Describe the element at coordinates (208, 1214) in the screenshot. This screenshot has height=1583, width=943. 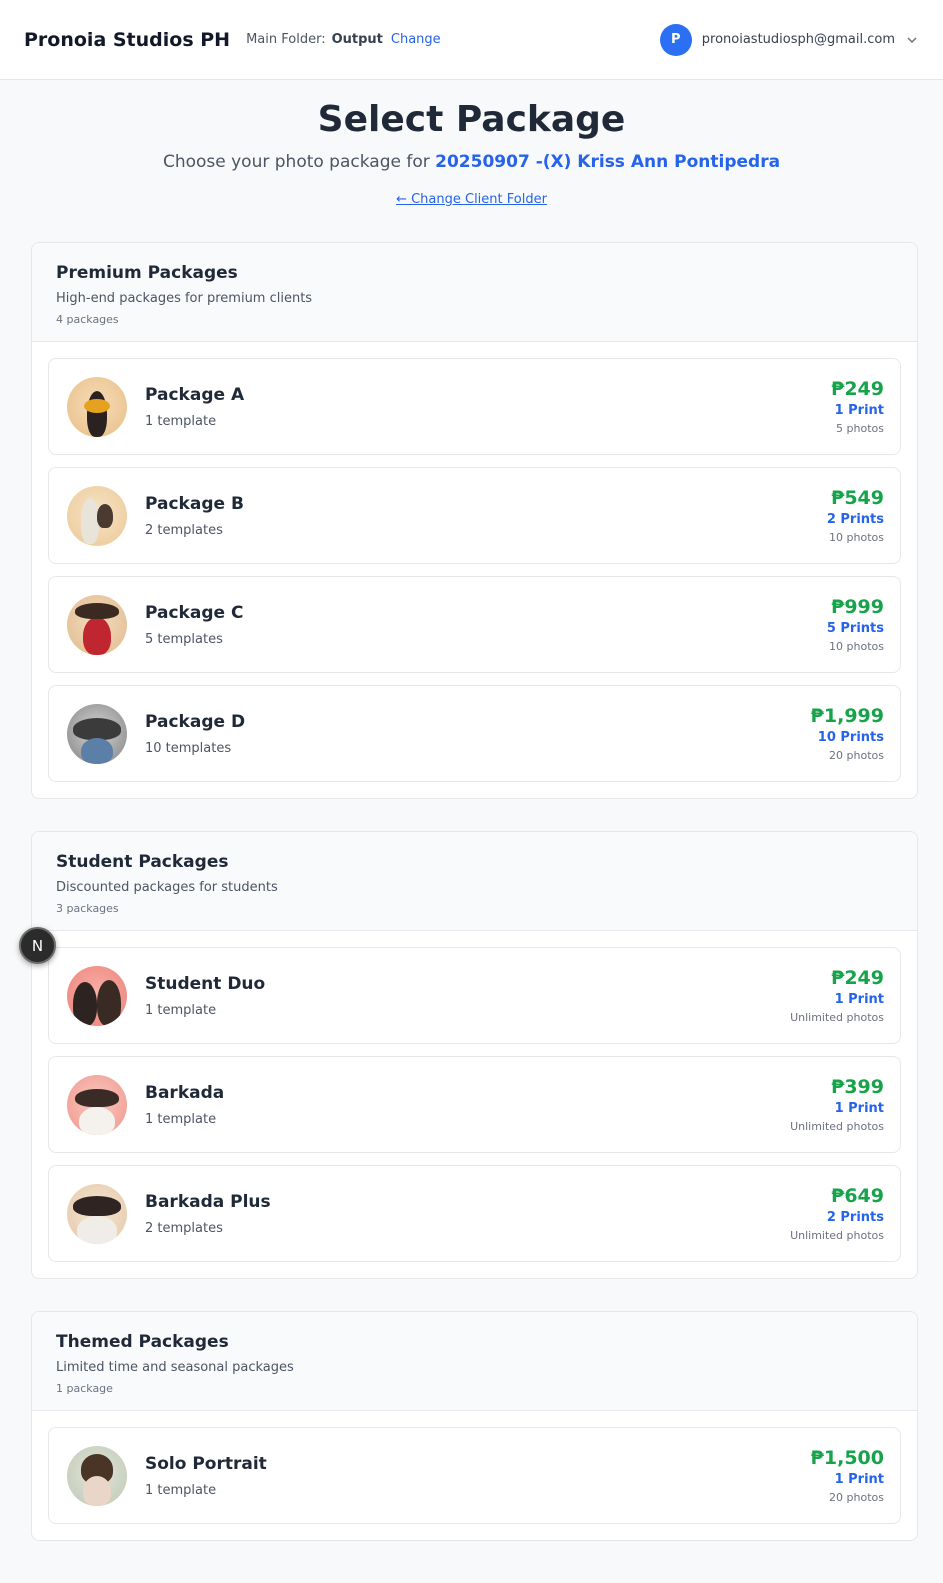
I see `package-info: Barkada Plus 2 templates` at that location.